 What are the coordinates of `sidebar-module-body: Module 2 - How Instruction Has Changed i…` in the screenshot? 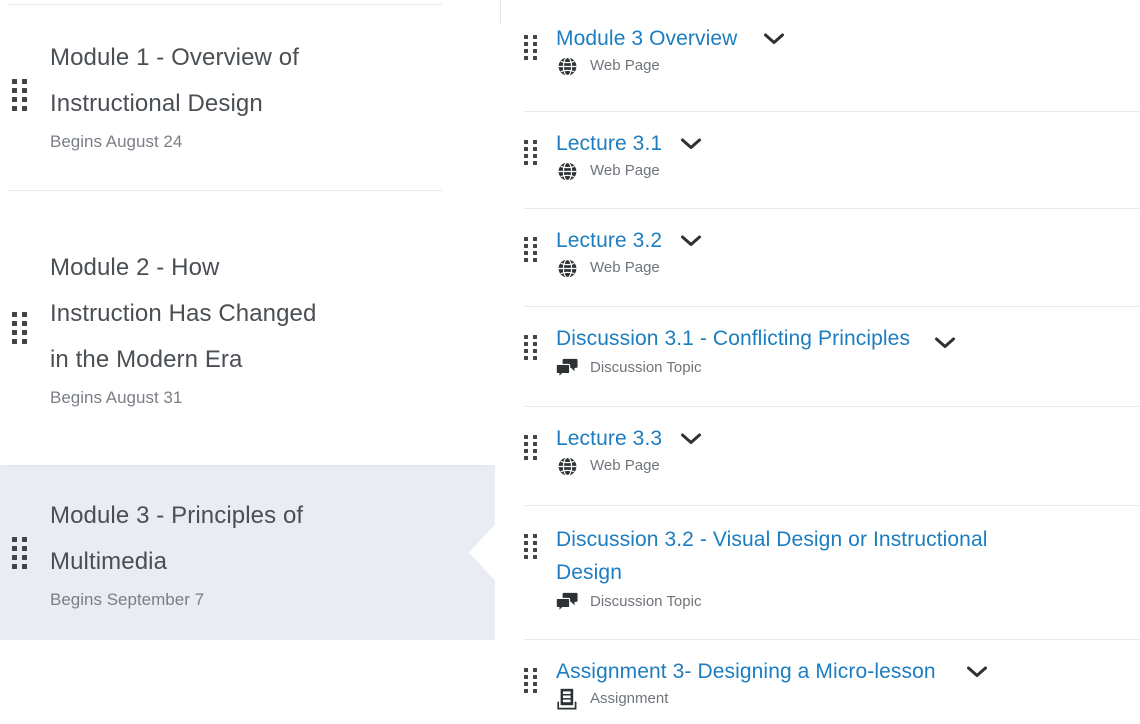 It's located at (204, 328).